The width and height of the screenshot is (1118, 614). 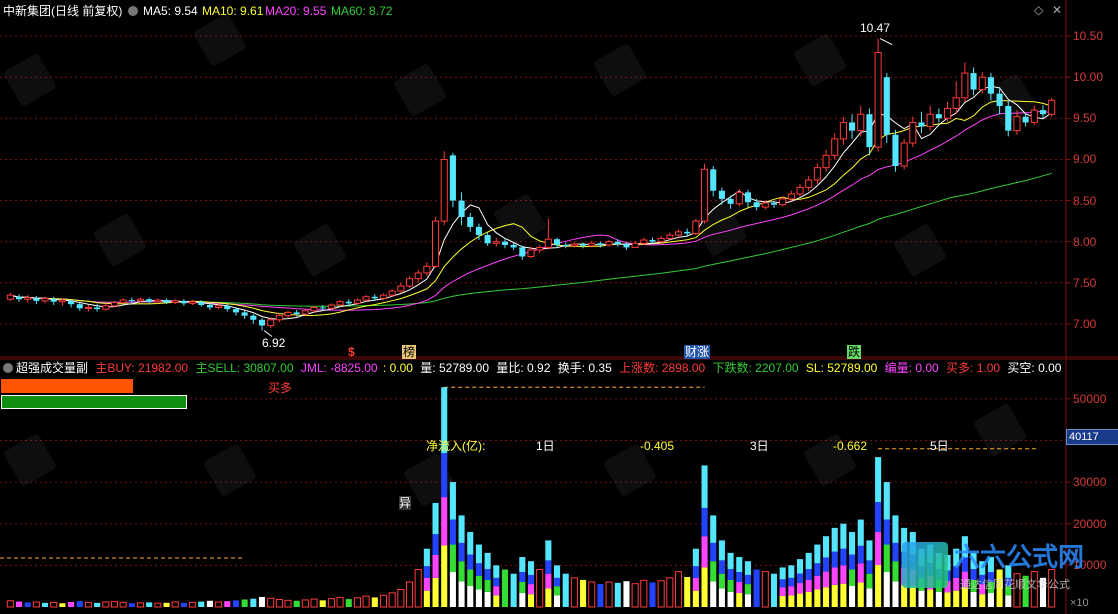 What do you see at coordinates (67, 386) in the screenshot?
I see `buy-strength-bar` at bounding box center [67, 386].